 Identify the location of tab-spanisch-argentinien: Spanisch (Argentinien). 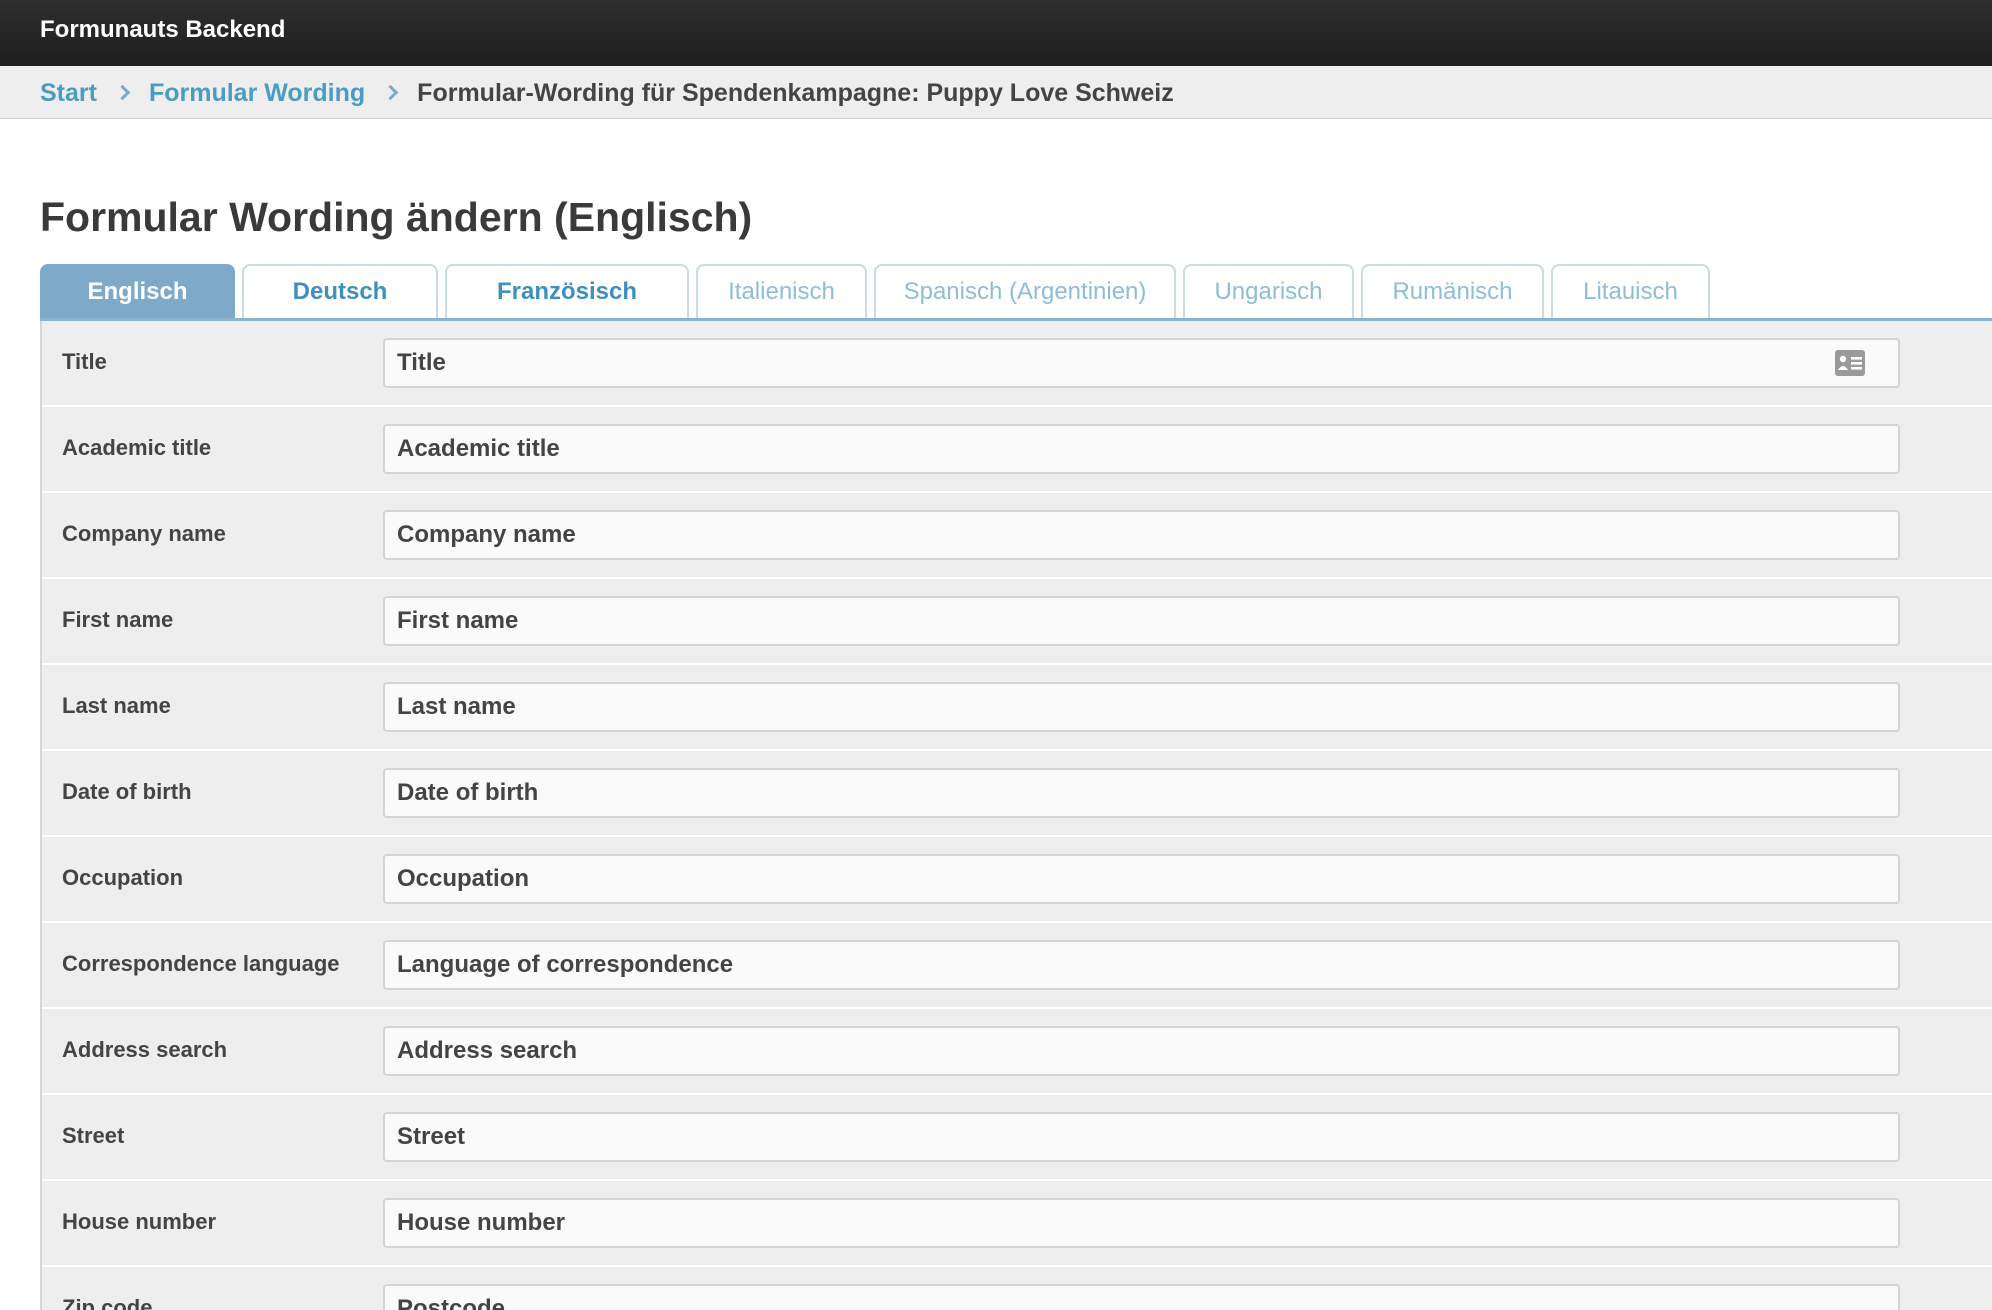
(1025, 291).